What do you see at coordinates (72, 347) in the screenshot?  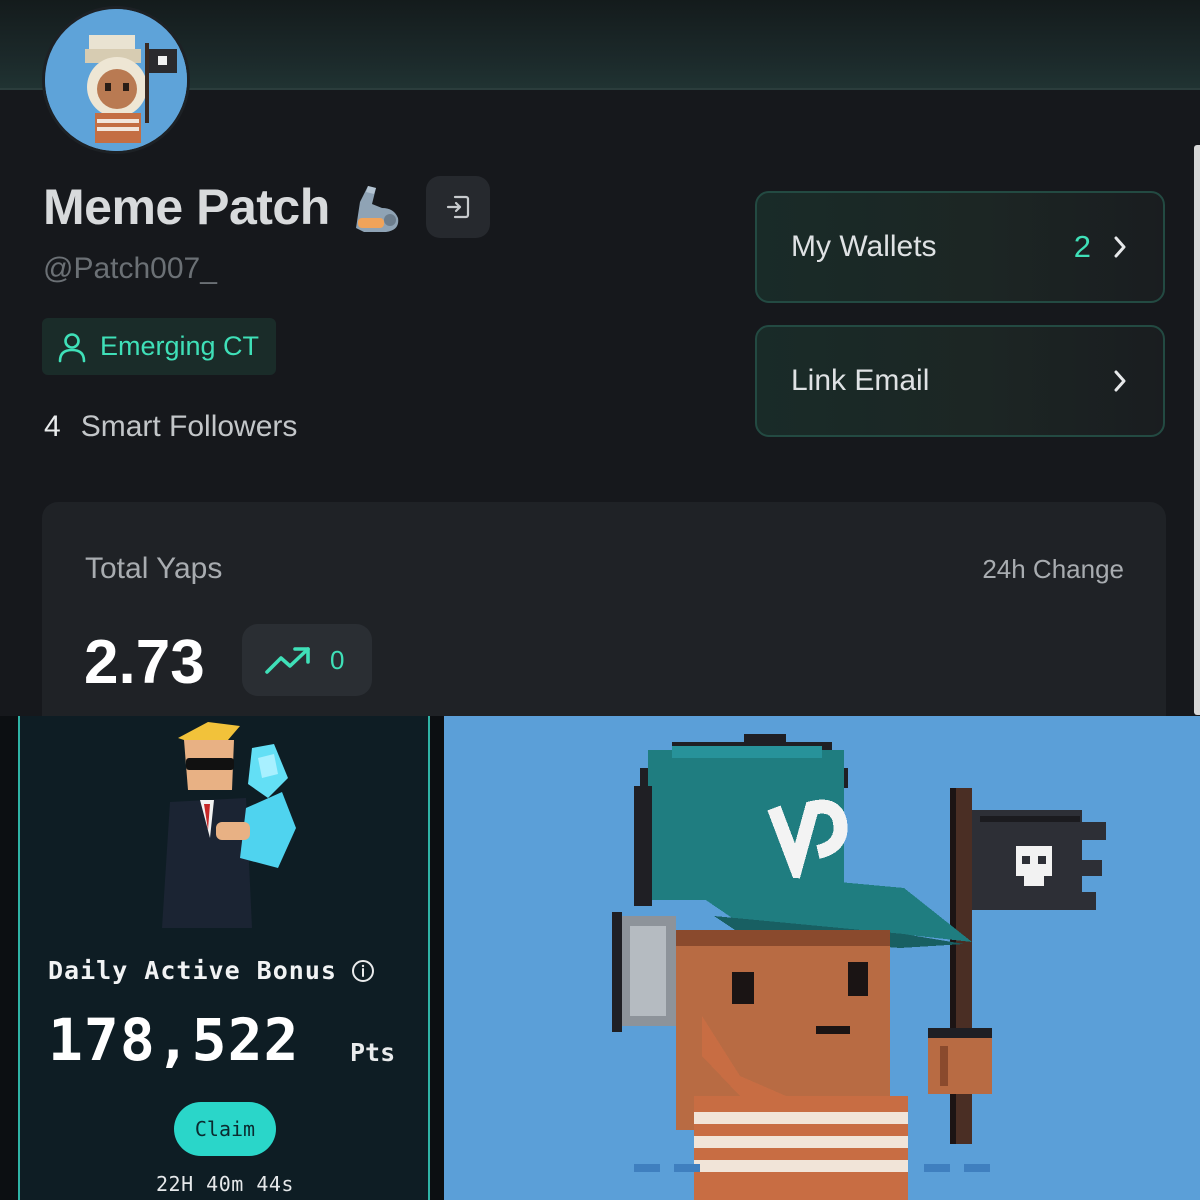 I see `user-icon` at bounding box center [72, 347].